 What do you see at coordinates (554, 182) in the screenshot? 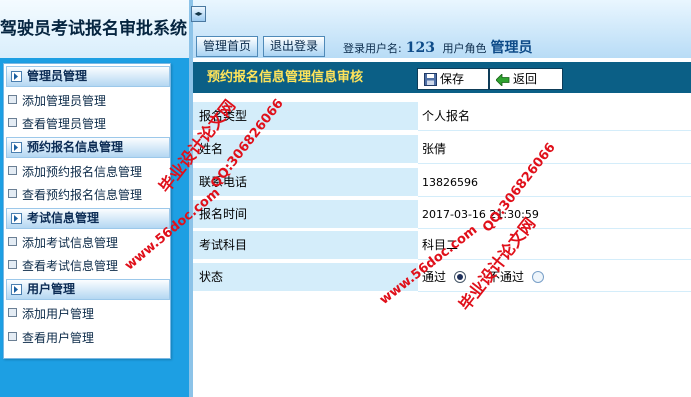
I see `field-value: 13826596` at bounding box center [554, 182].